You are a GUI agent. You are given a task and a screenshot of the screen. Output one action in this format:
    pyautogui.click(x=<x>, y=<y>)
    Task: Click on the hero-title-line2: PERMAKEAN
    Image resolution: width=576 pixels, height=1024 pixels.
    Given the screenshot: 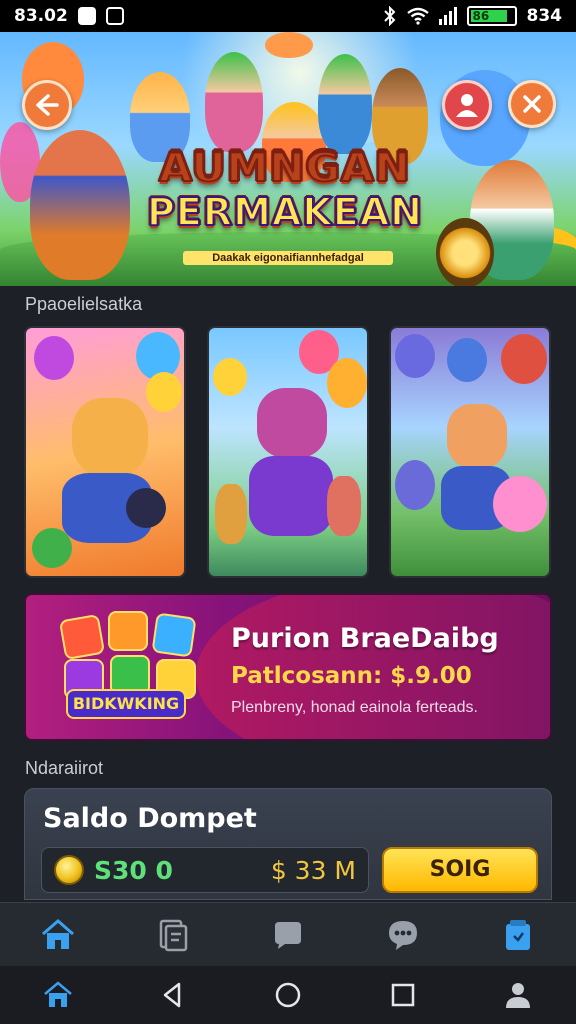 What is the action you would take?
    pyautogui.click(x=284, y=212)
    